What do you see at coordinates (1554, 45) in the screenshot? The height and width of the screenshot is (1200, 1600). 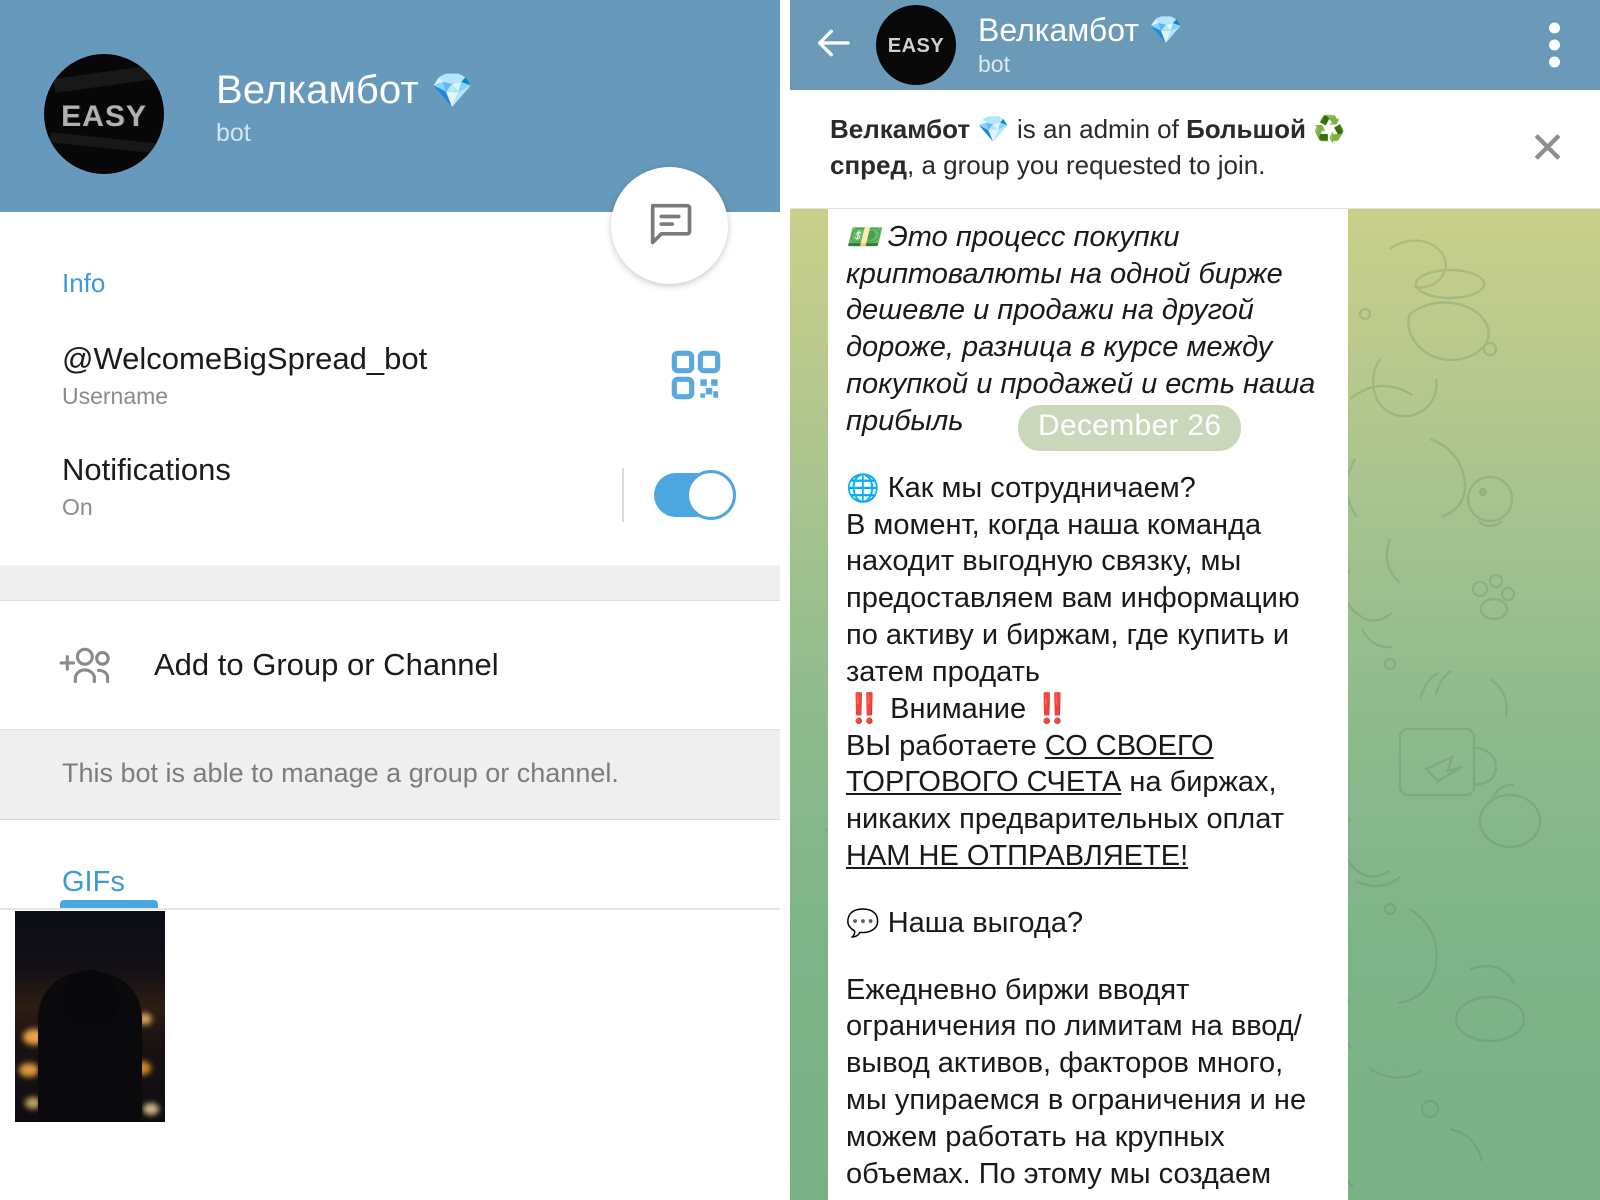 I see `kebab-menu-icon` at bounding box center [1554, 45].